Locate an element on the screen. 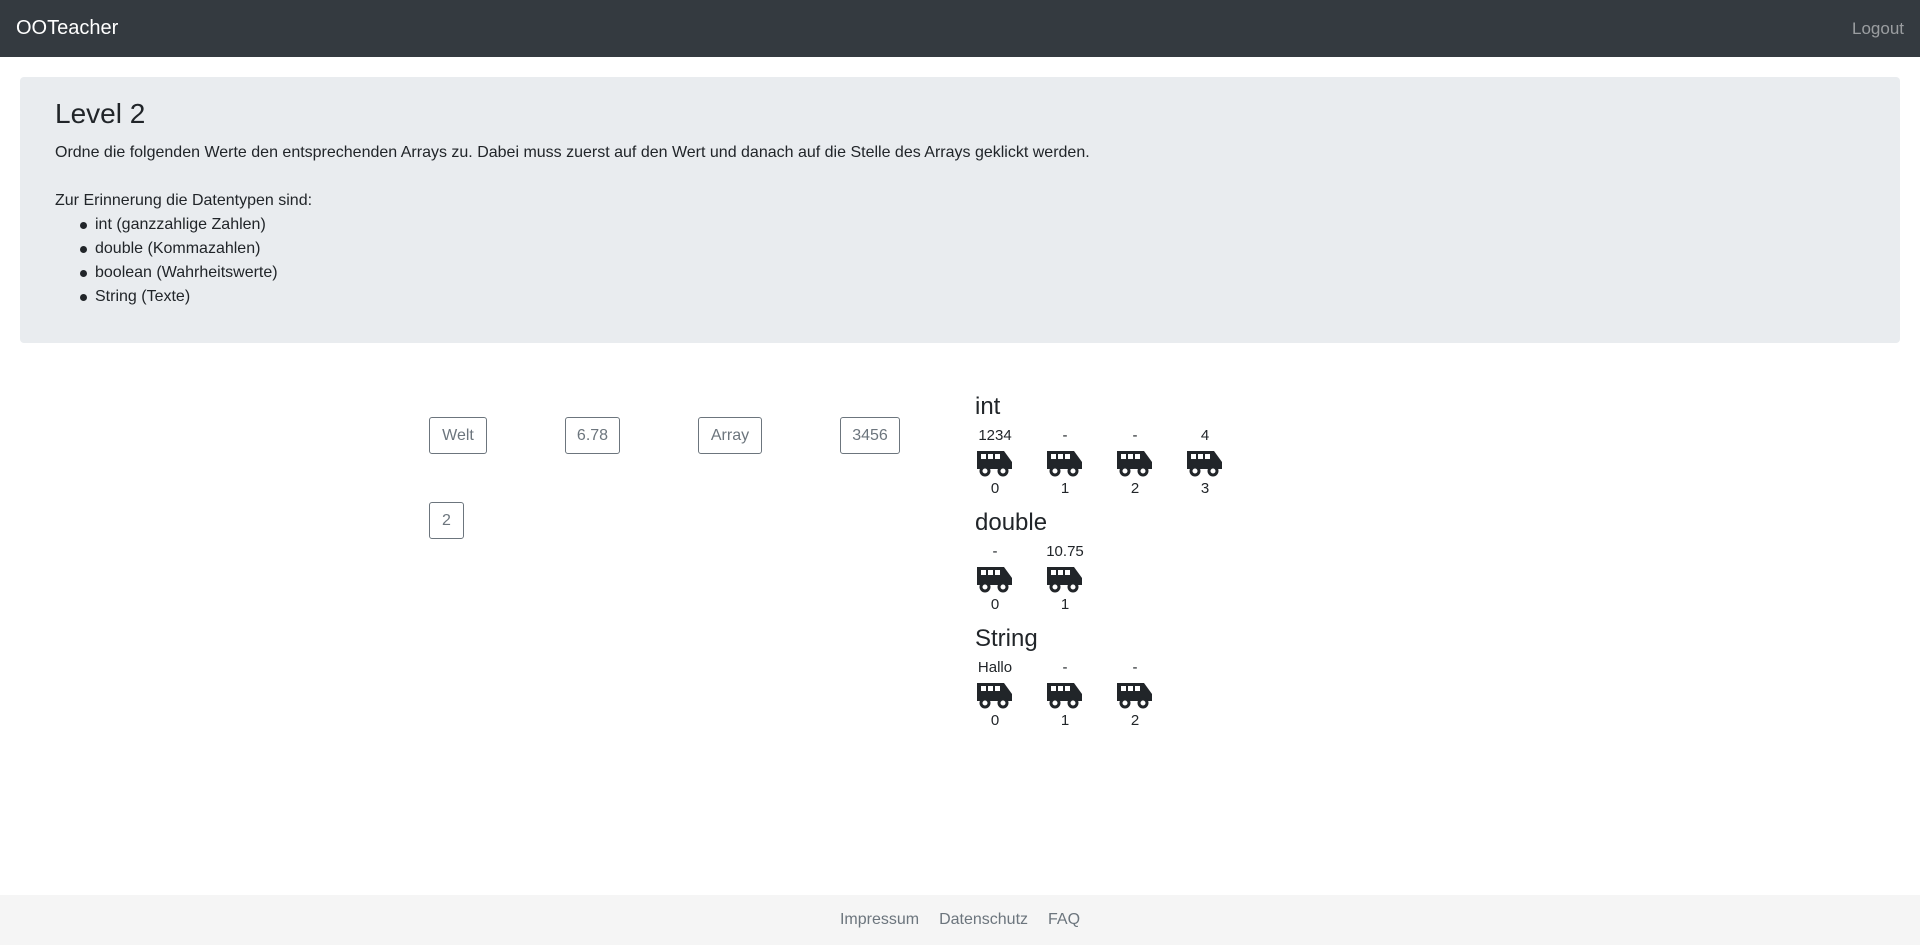  slot-index: 3 is located at coordinates (1205, 488).